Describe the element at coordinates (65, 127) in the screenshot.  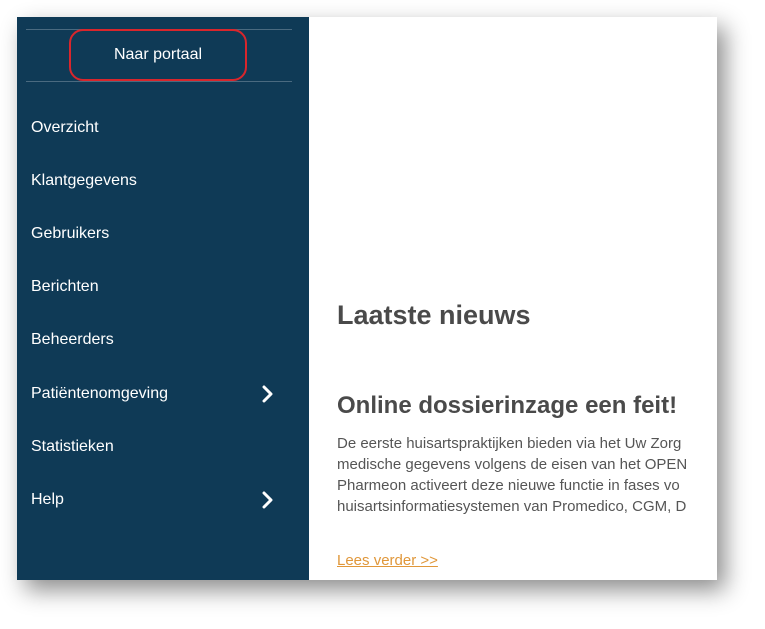
I see `sidebar-item-label: Overzicht` at that location.